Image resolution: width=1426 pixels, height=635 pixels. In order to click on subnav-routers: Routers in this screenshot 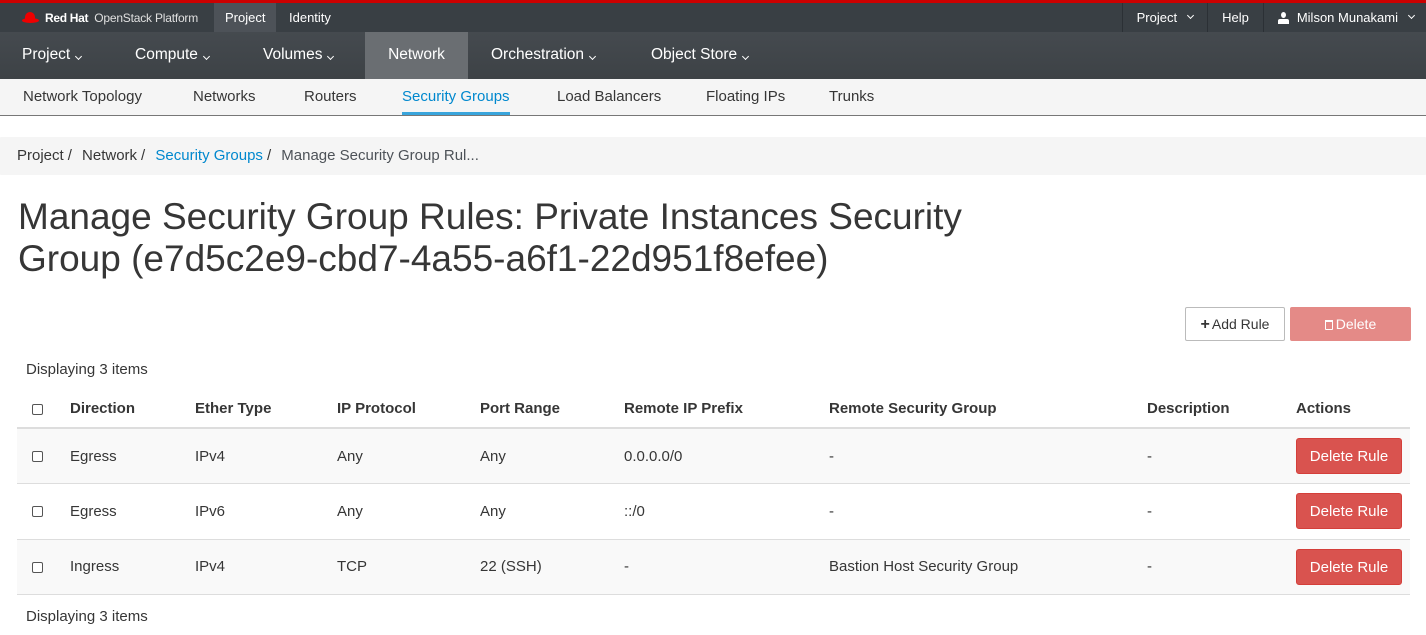, I will do `click(330, 97)`.